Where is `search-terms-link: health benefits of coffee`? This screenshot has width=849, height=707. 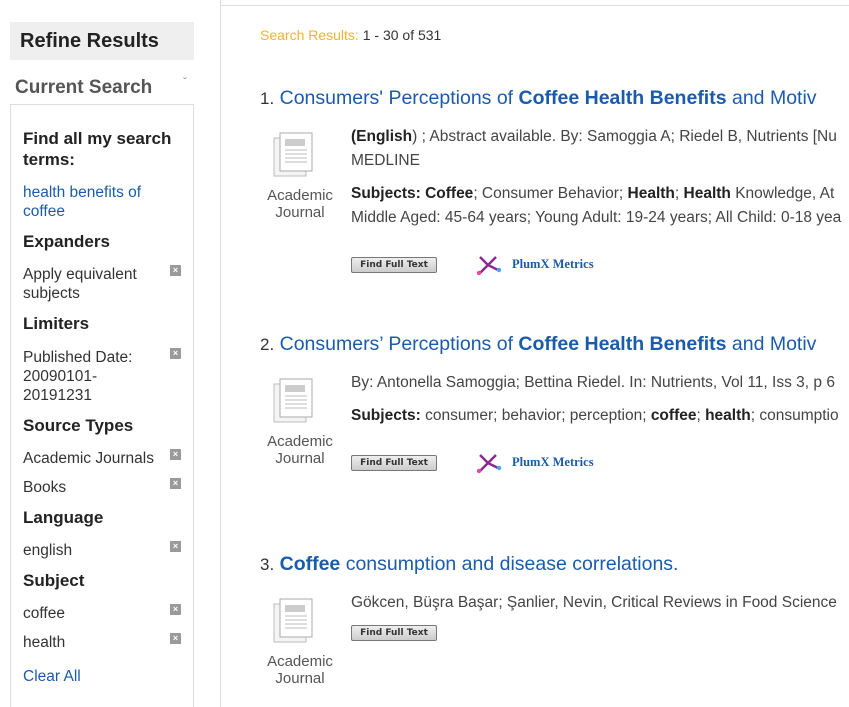 search-terms-link: health benefits of coffee is located at coordinates (82, 202).